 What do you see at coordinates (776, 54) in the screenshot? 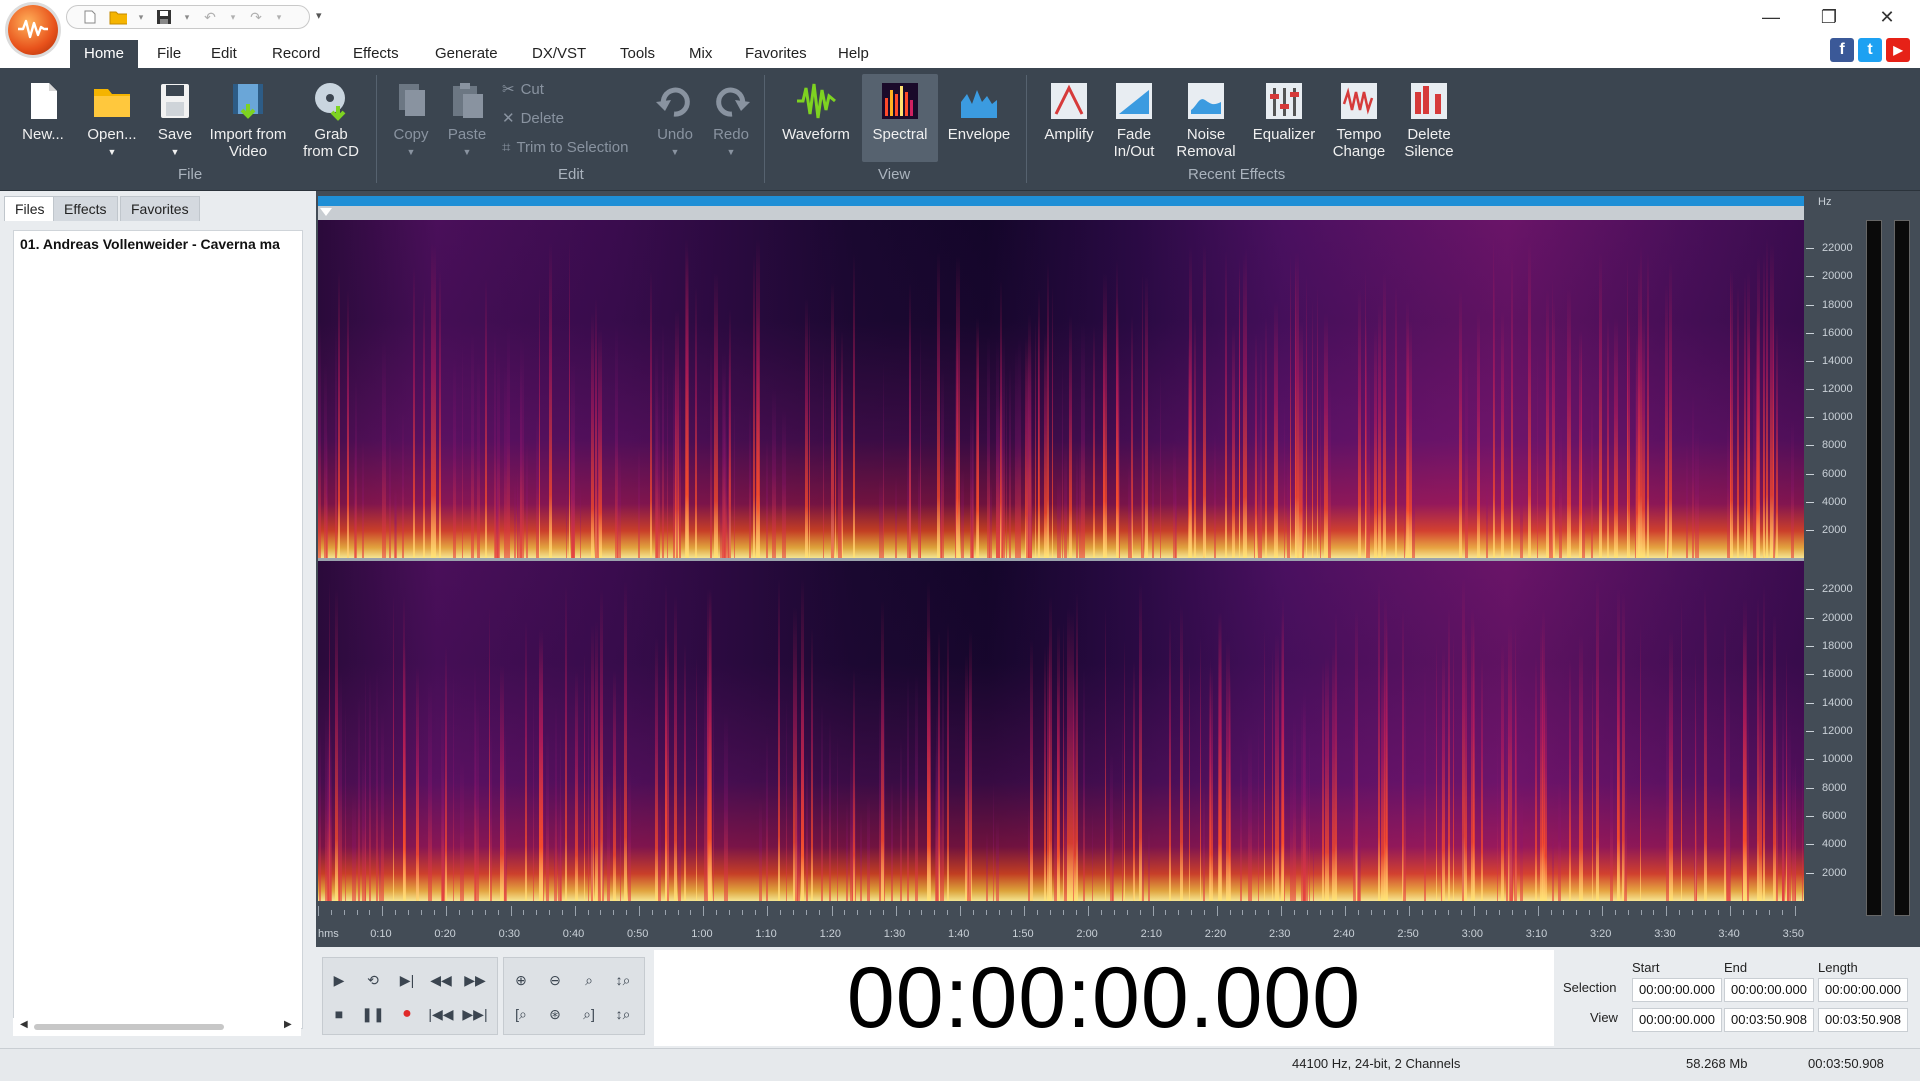
I see `menu-favorites: Favorites` at bounding box center [776, 54].